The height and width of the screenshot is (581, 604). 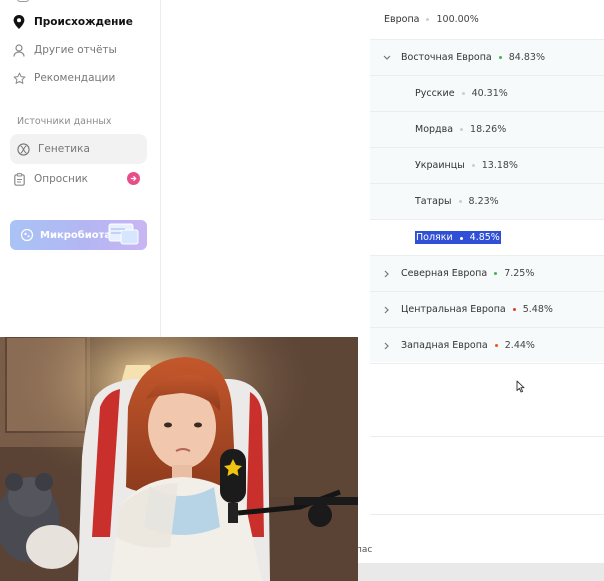 I want to click on tree-row-value: 18.26%, so click(x=488, y=129).